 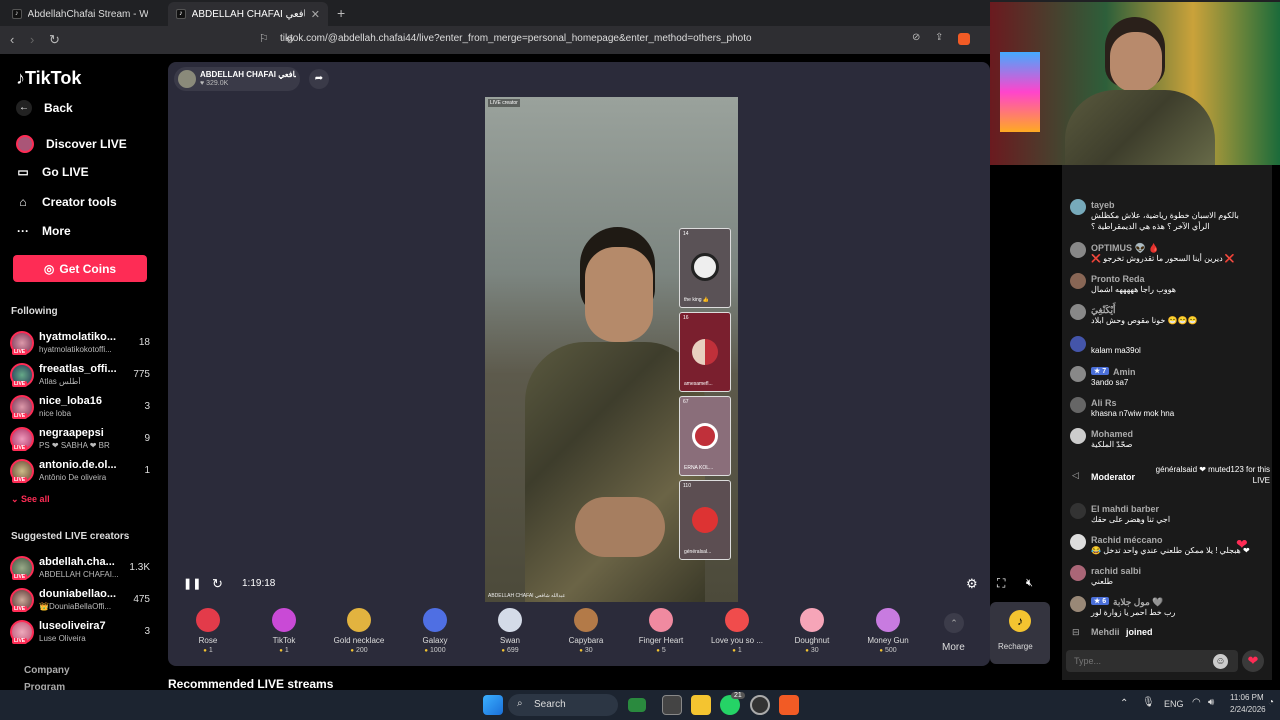 I want to click on back-link: ← Back, so click(x=44, y=108).